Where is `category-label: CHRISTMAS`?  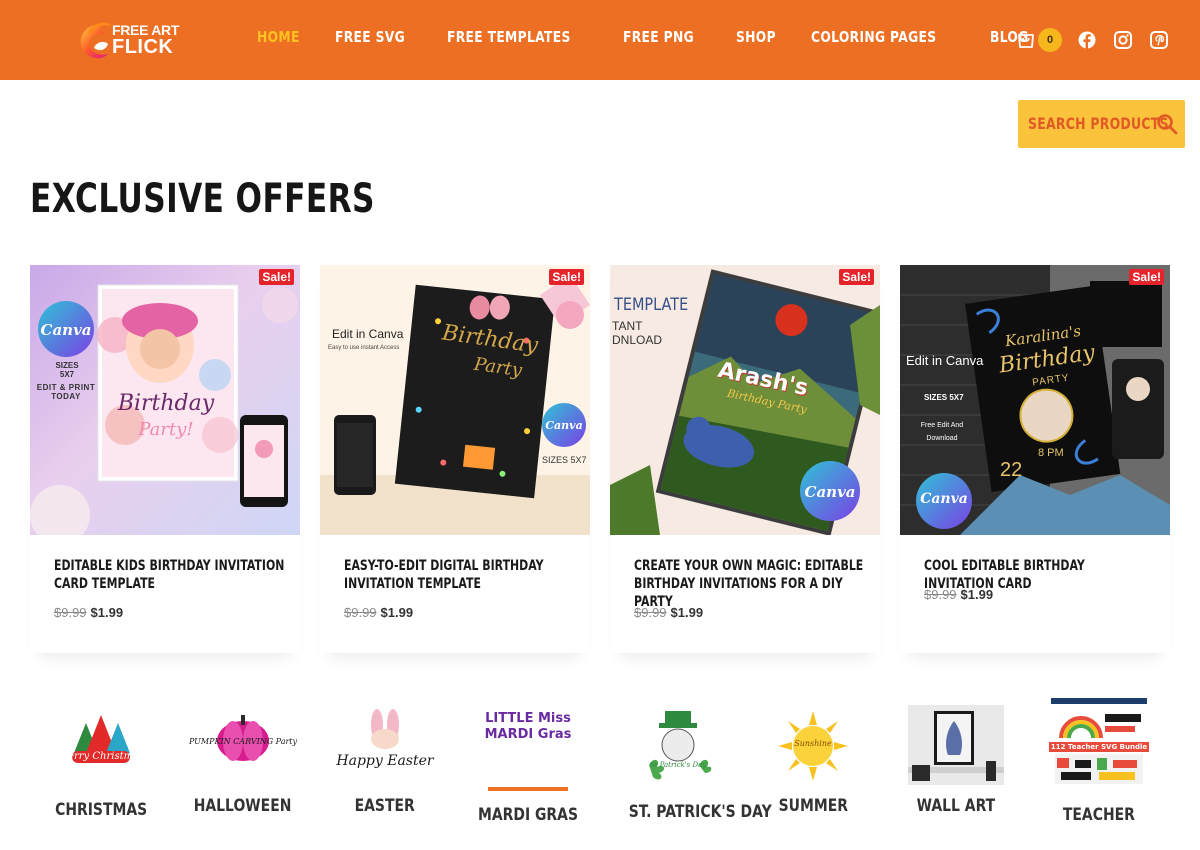
category-label: CHRISTMAS is located at coordinates (101, 810).